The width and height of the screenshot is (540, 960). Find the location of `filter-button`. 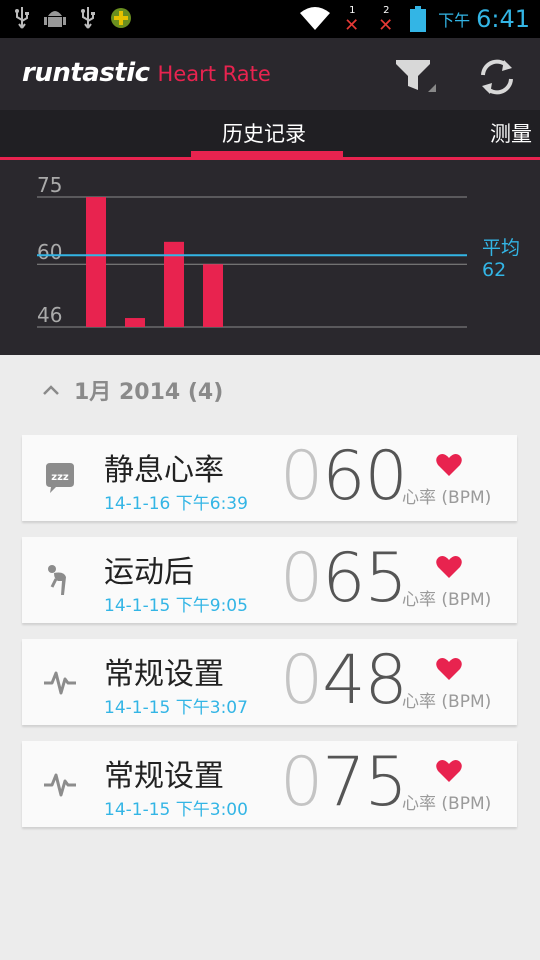

filter-button is located at coordinates (415, 77).